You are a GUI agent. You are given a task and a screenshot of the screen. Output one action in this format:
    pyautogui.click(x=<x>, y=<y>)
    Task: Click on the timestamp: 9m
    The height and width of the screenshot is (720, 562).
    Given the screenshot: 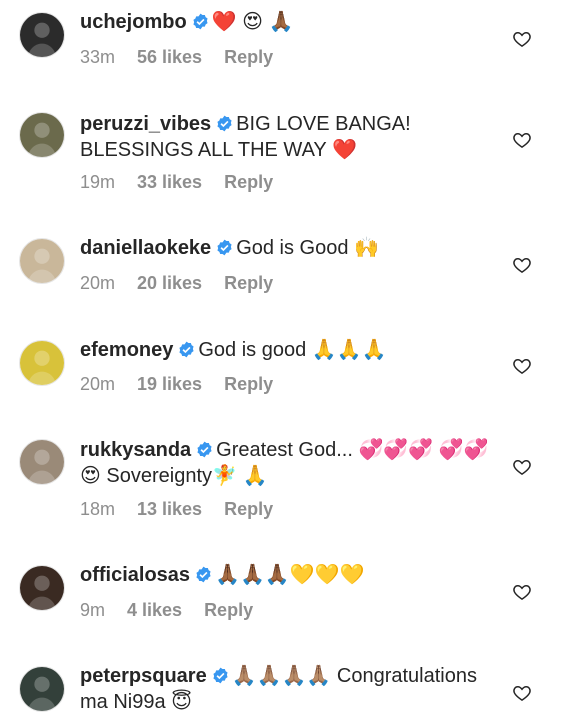 What is the action you would take?
    pyautogui.click(x=93, y=610)
    